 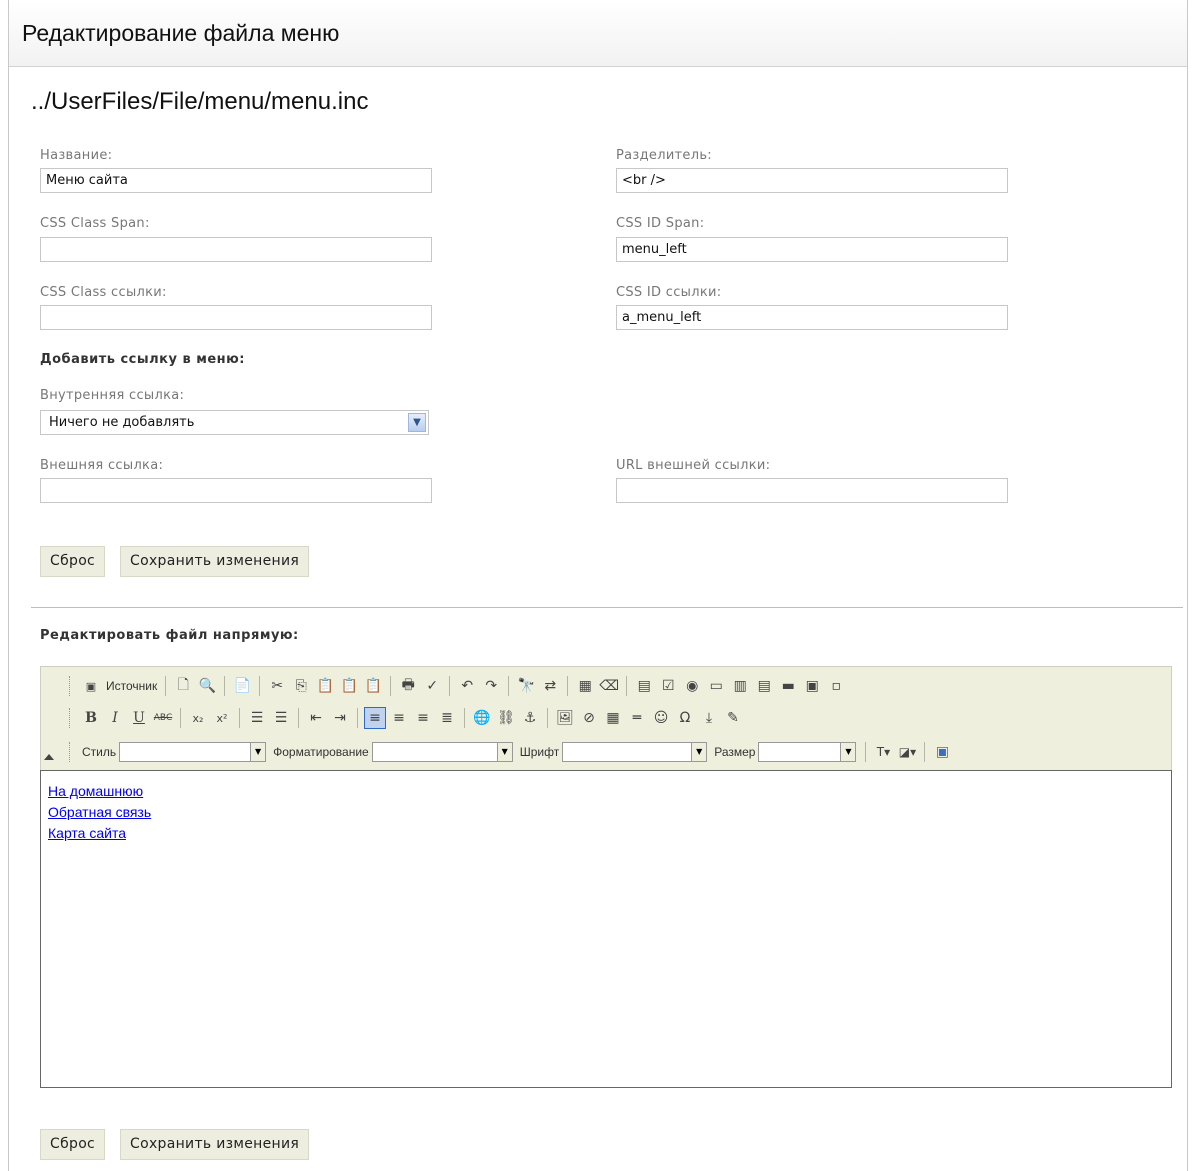 I want to click on css-id-link-field: a_menu_left, so click(x=812, y=317).